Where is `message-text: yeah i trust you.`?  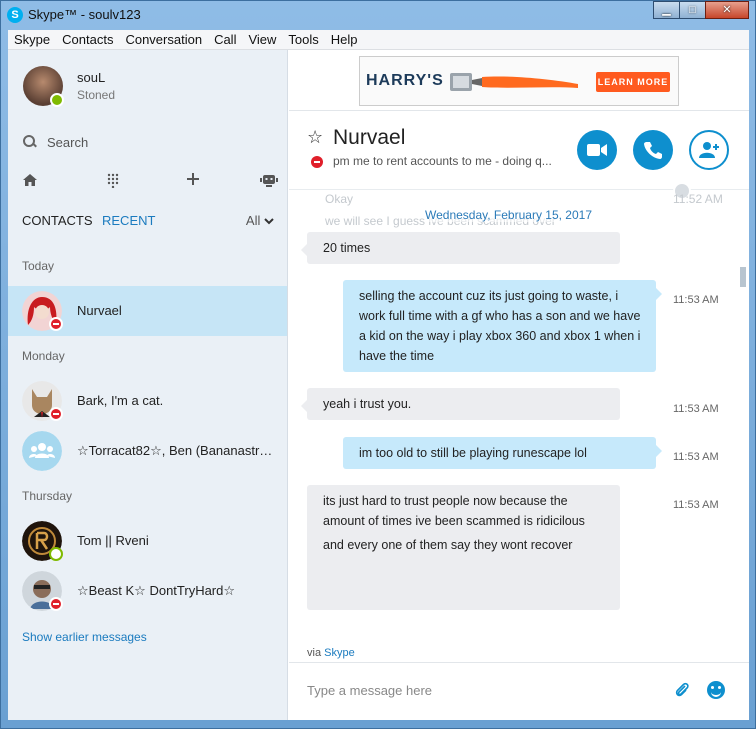
message-text: yeah i trust you. is located at coordinates (367, 404).